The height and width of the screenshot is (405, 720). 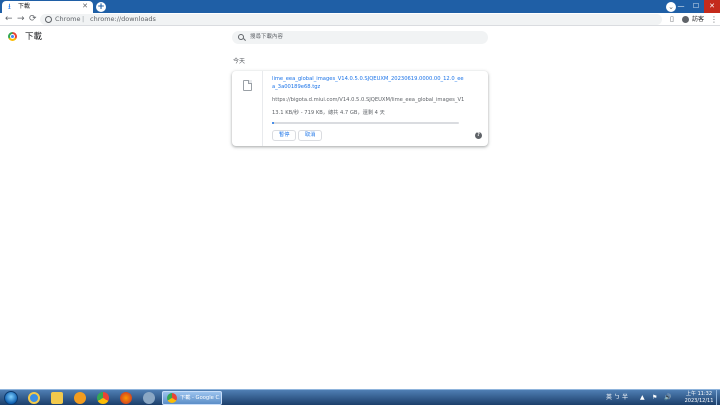 I want to click on reload-button: ⟳, so click(x=33, y=19).